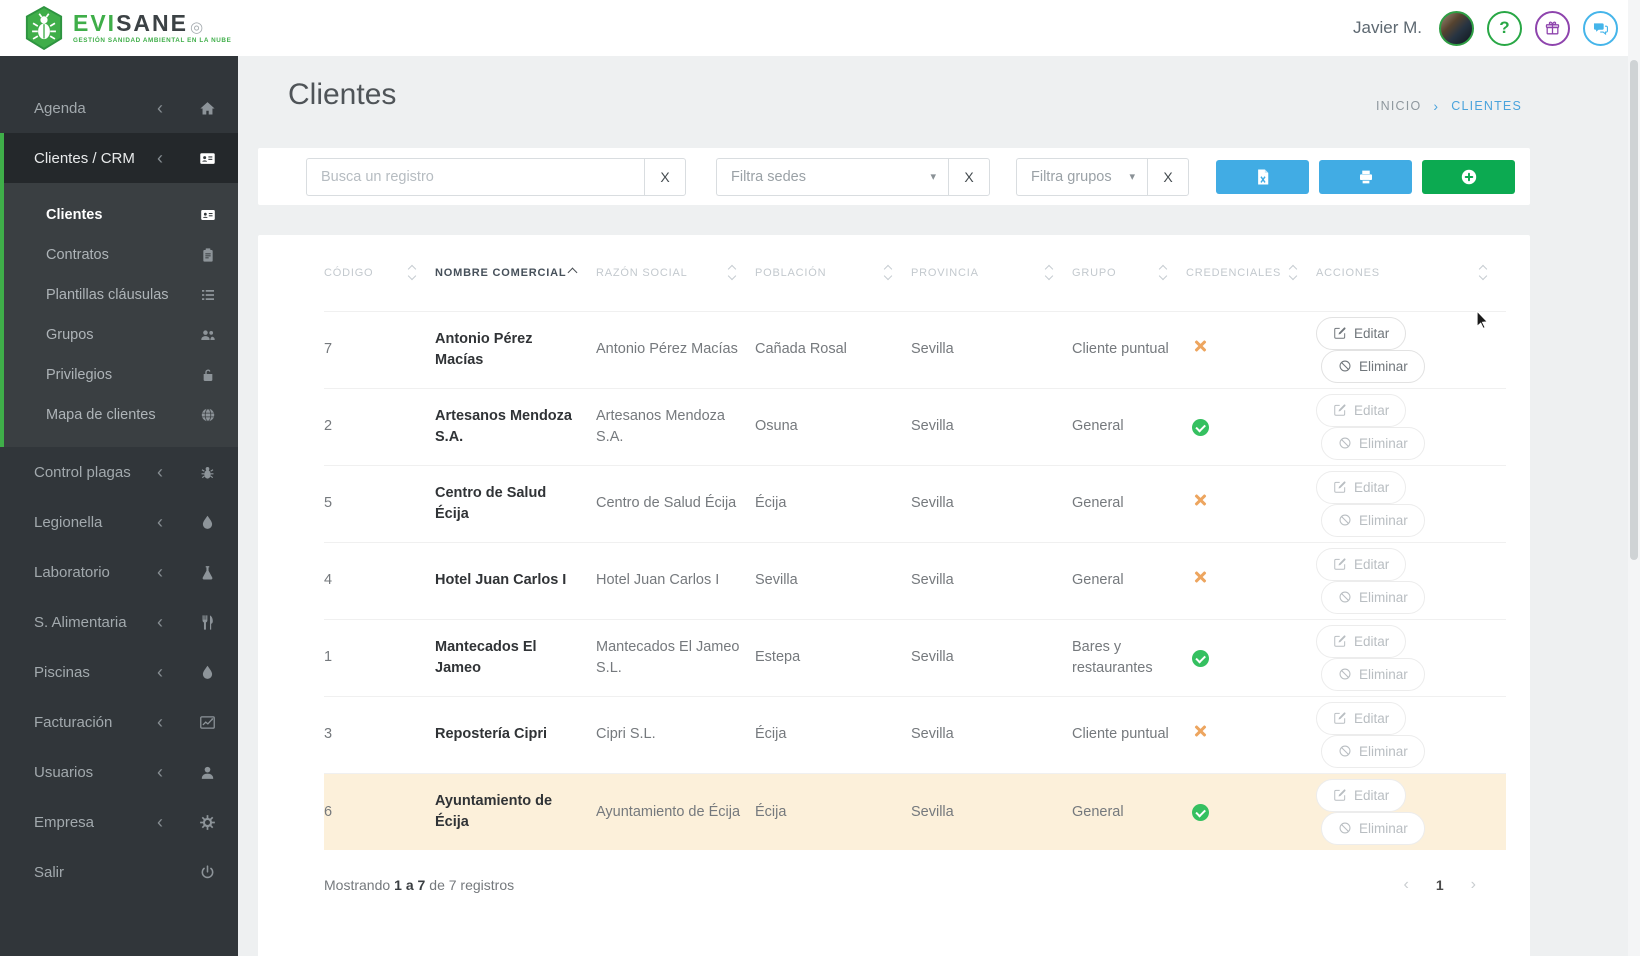  Describe the element at coordinates (1634, 310) in the screenshot. I see `scrollbar-thumb` at that location.